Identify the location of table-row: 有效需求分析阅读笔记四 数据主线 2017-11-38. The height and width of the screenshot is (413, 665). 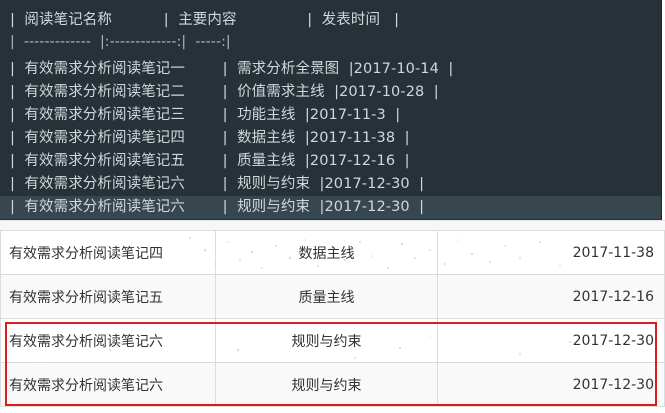
(332, 252).